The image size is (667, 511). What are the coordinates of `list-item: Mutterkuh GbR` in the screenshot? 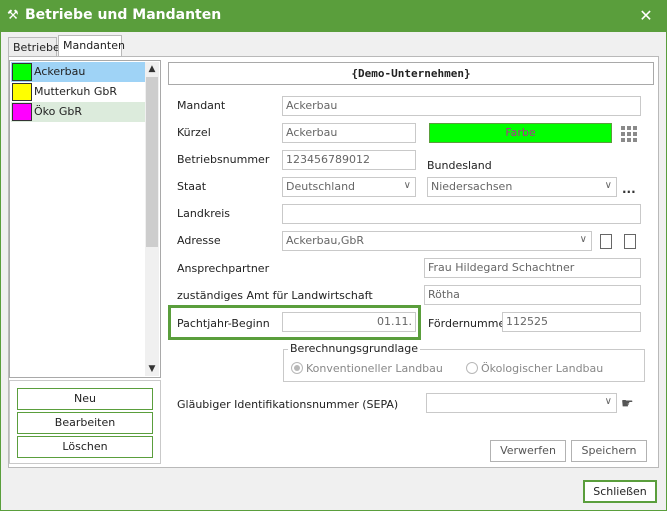 It's located at (78, 92).